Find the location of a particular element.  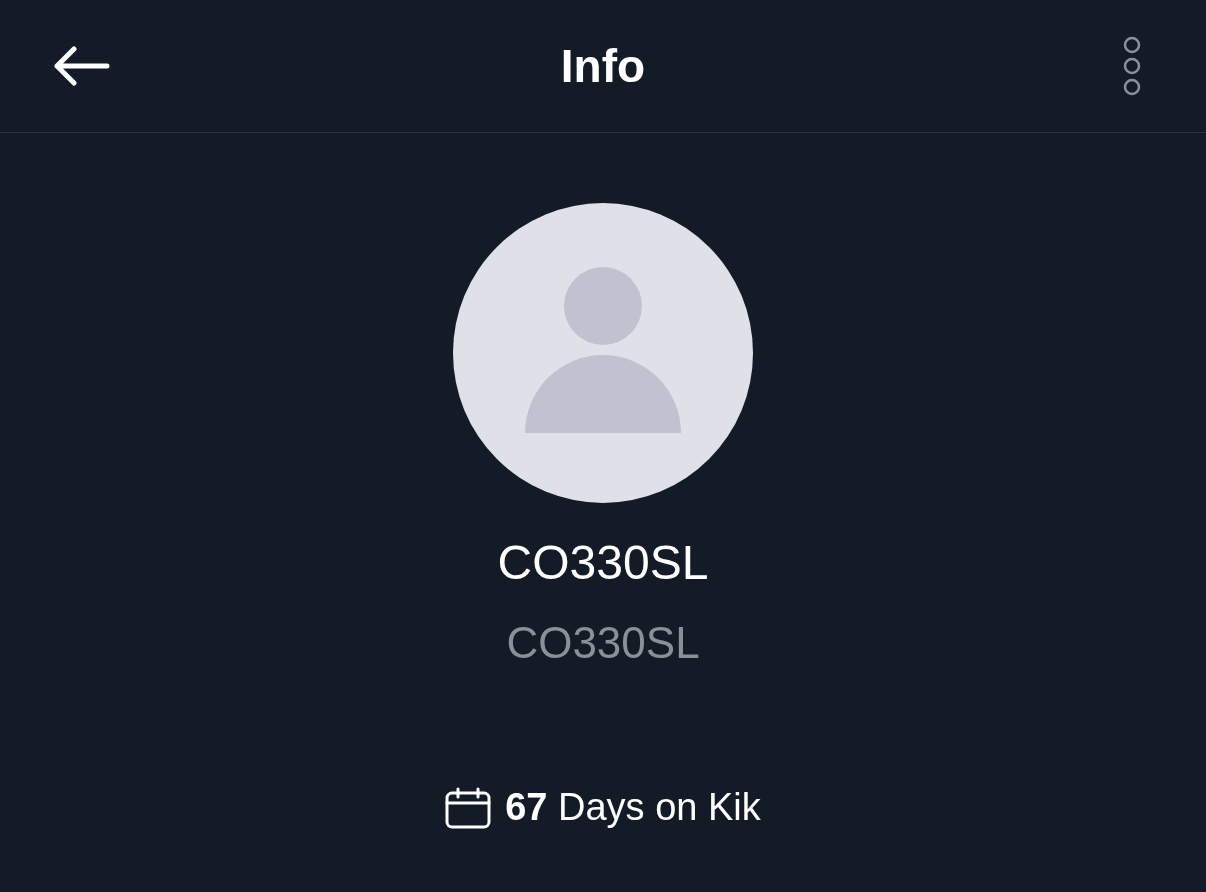

page-title: Info is located at coordinates (603, 66).